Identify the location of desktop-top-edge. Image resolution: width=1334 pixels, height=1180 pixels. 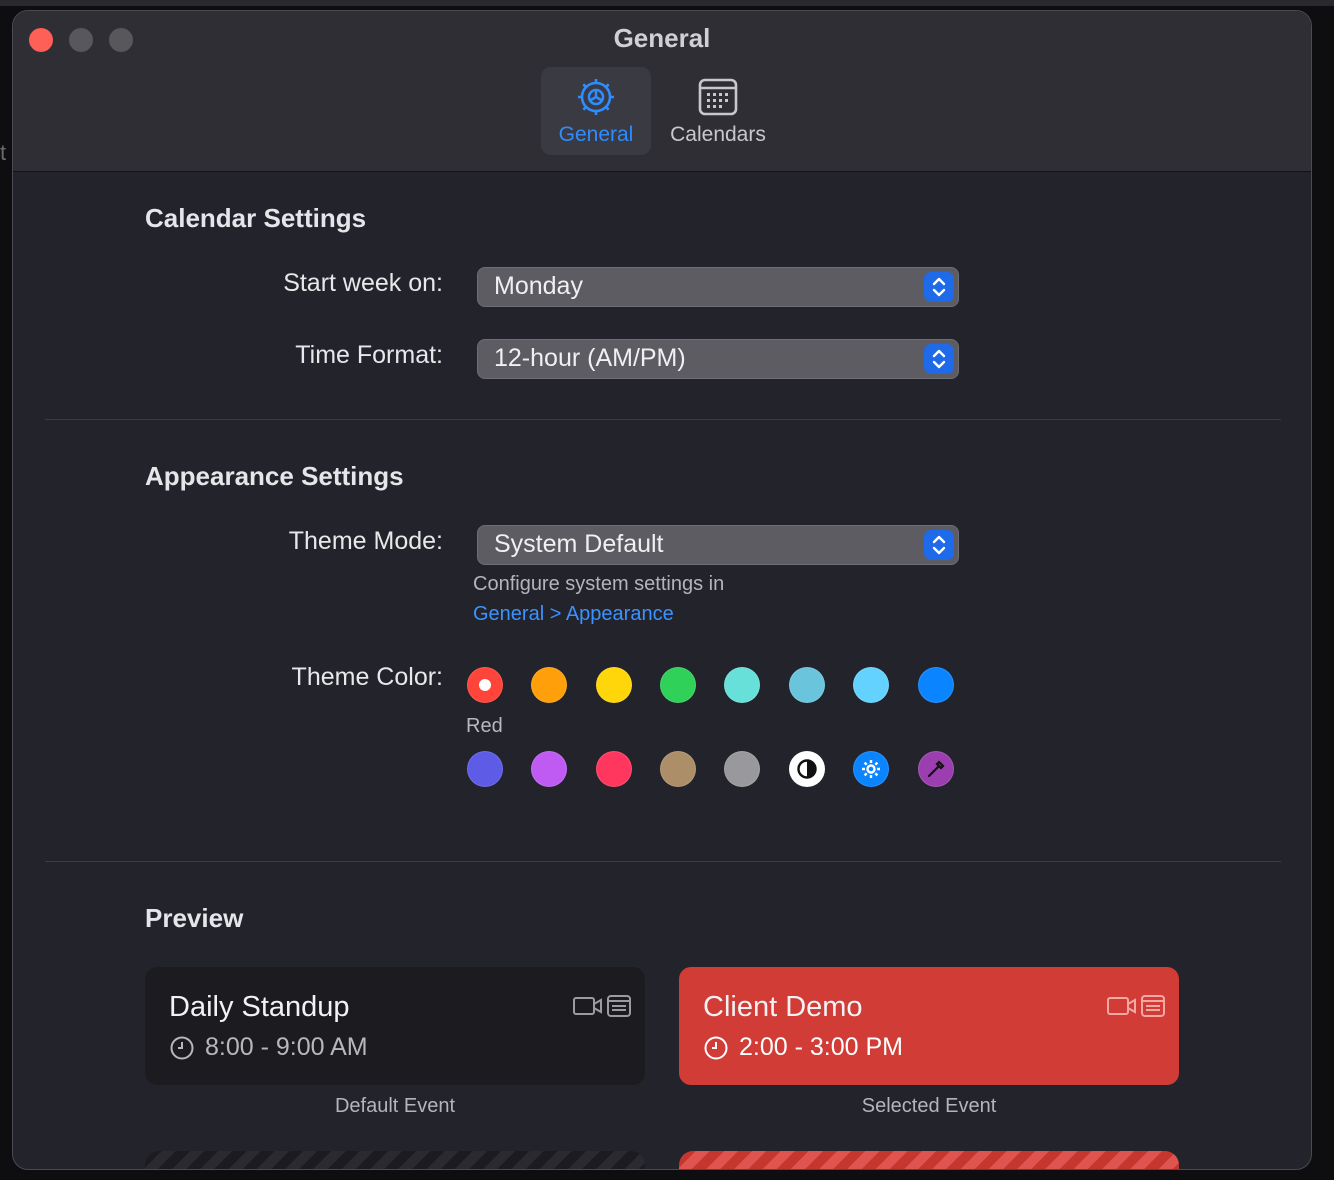
(667, 3).